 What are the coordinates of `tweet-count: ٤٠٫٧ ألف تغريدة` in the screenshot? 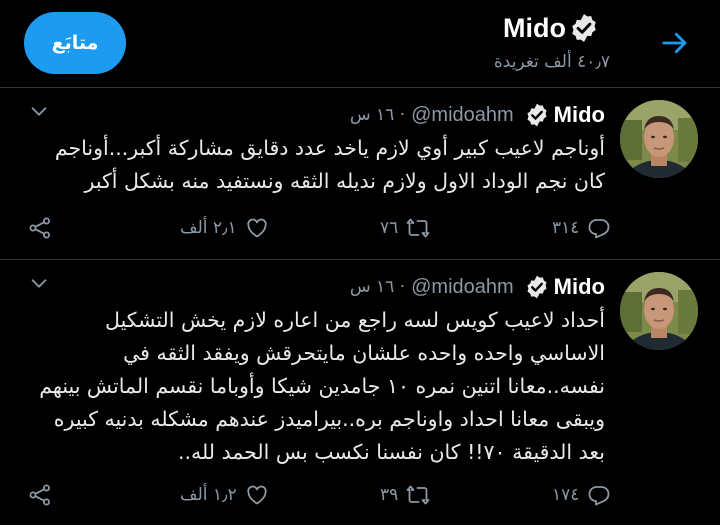 It's located at (551, 62).